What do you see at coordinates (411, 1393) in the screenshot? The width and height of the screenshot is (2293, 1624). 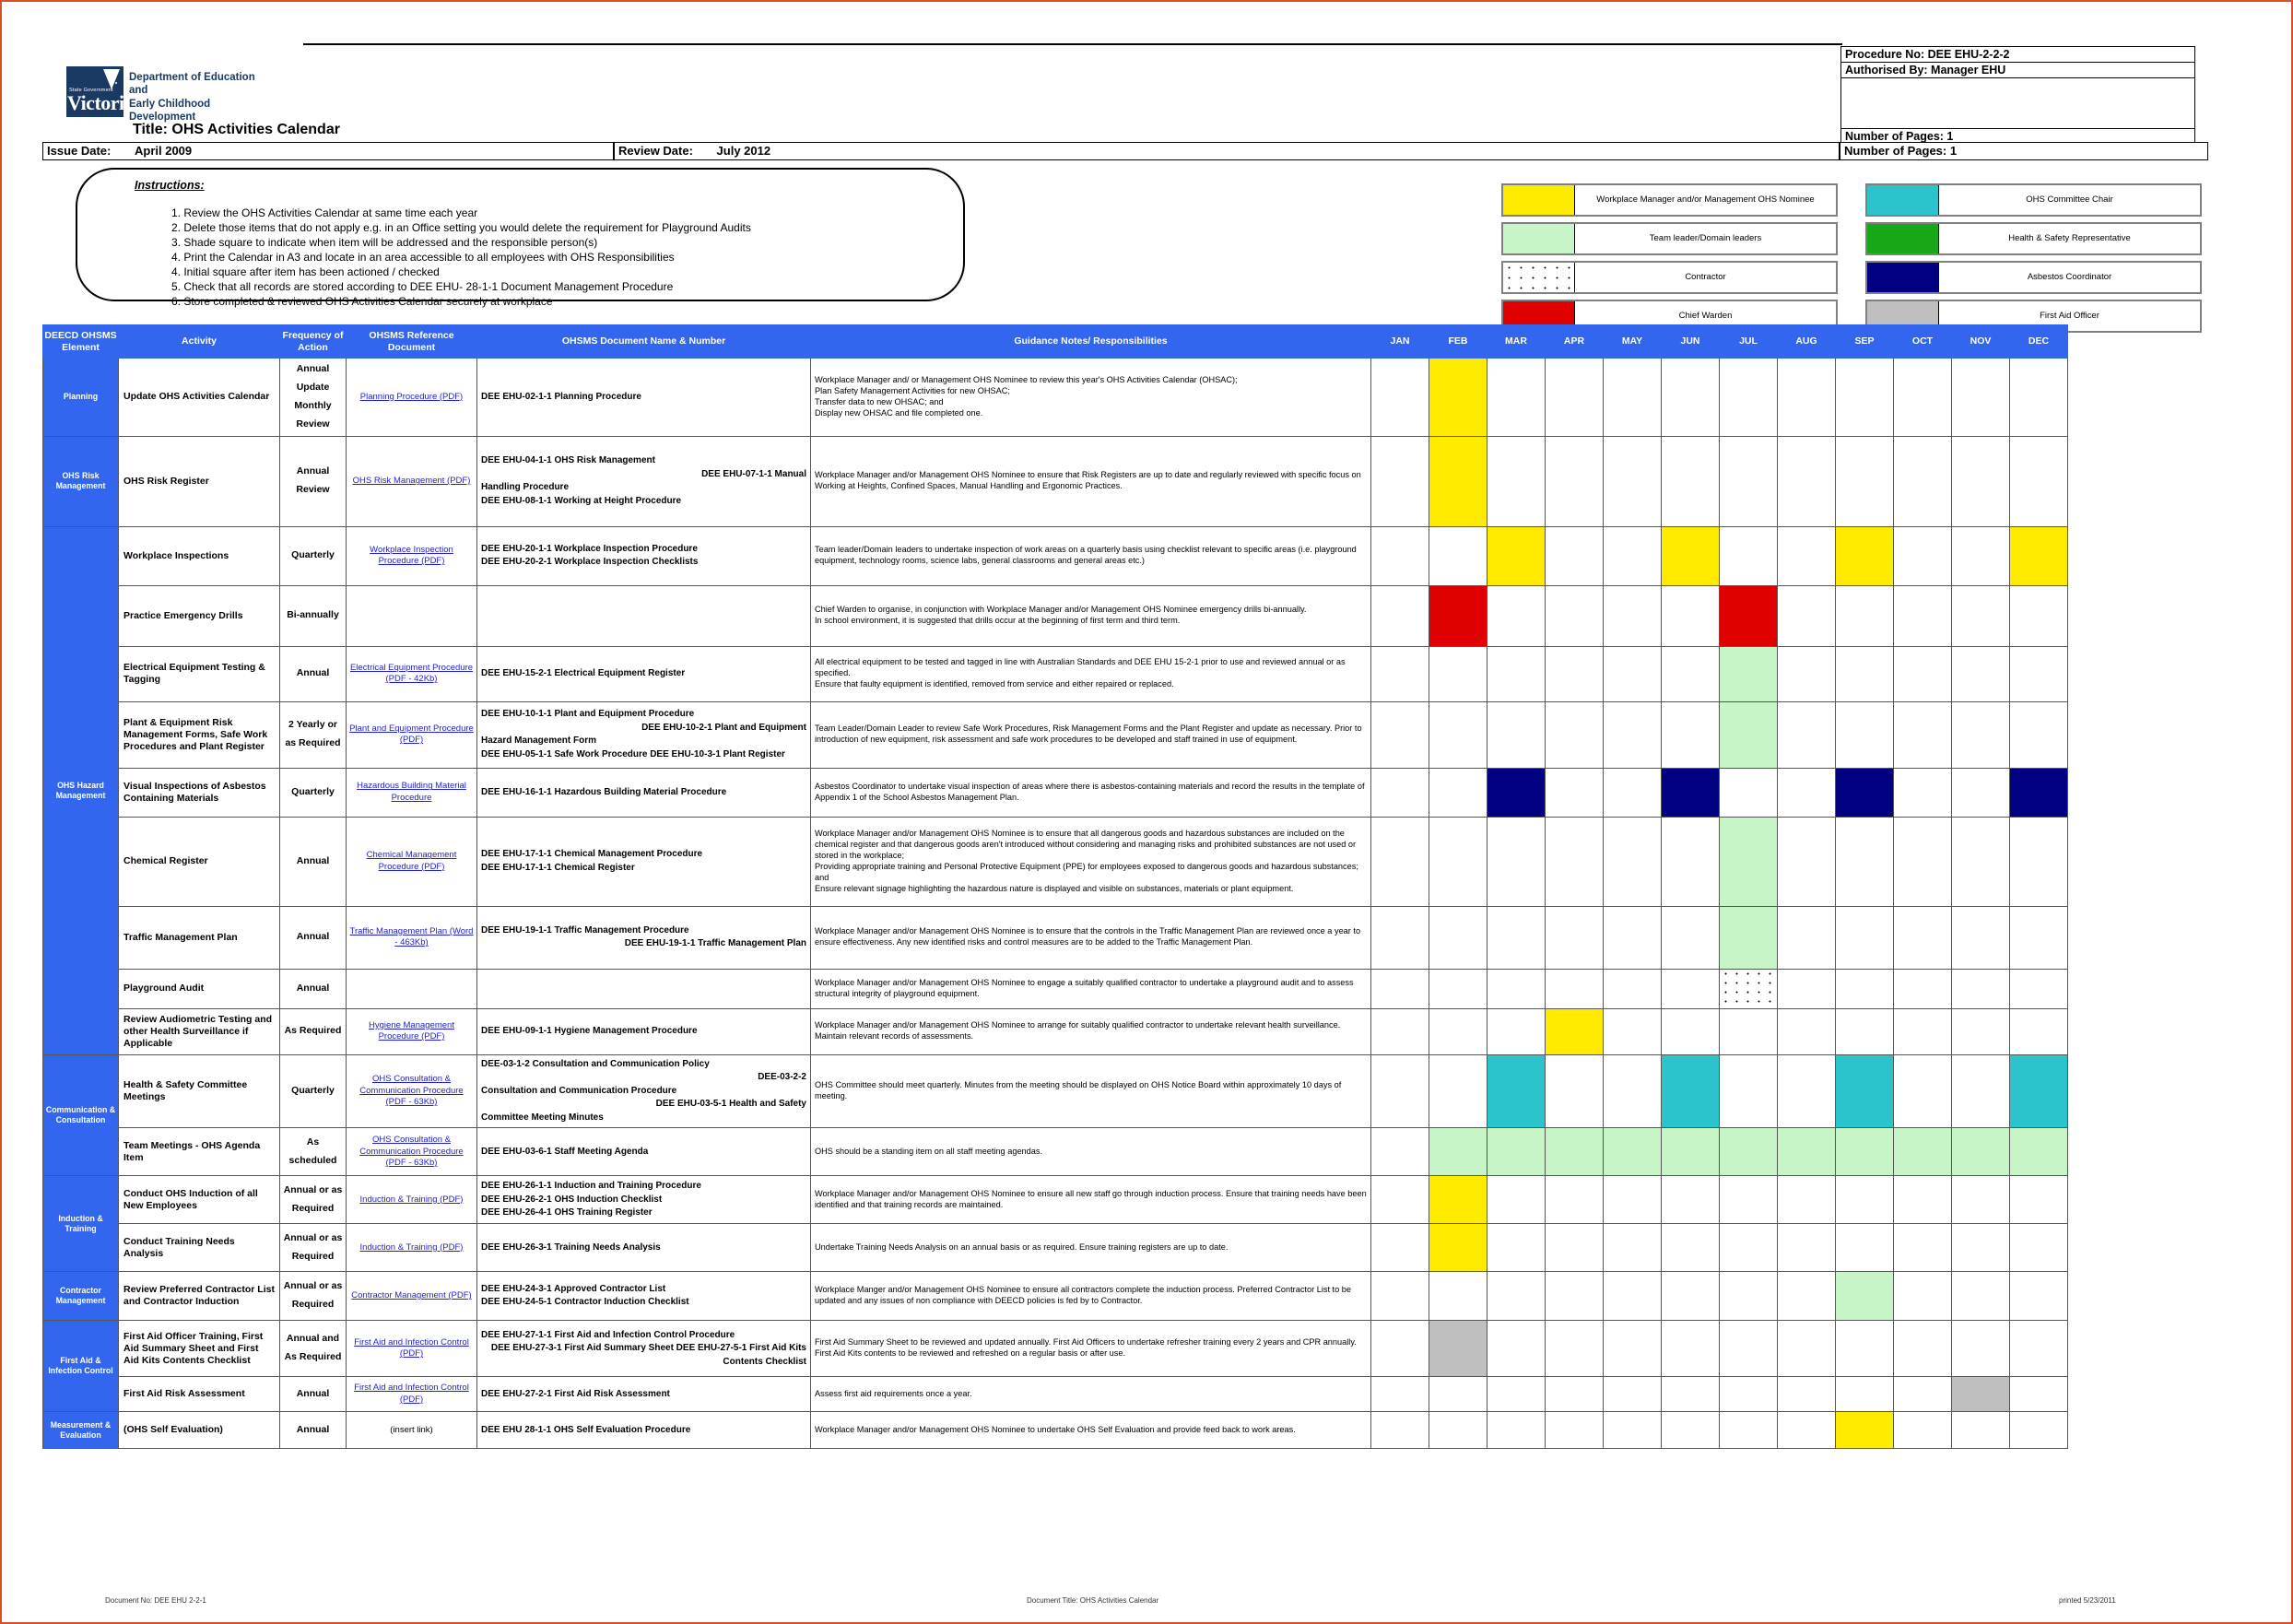 I see `reference-document-link: First Aid and Infection Control (PDF)` at bounding box center [411, 1393].